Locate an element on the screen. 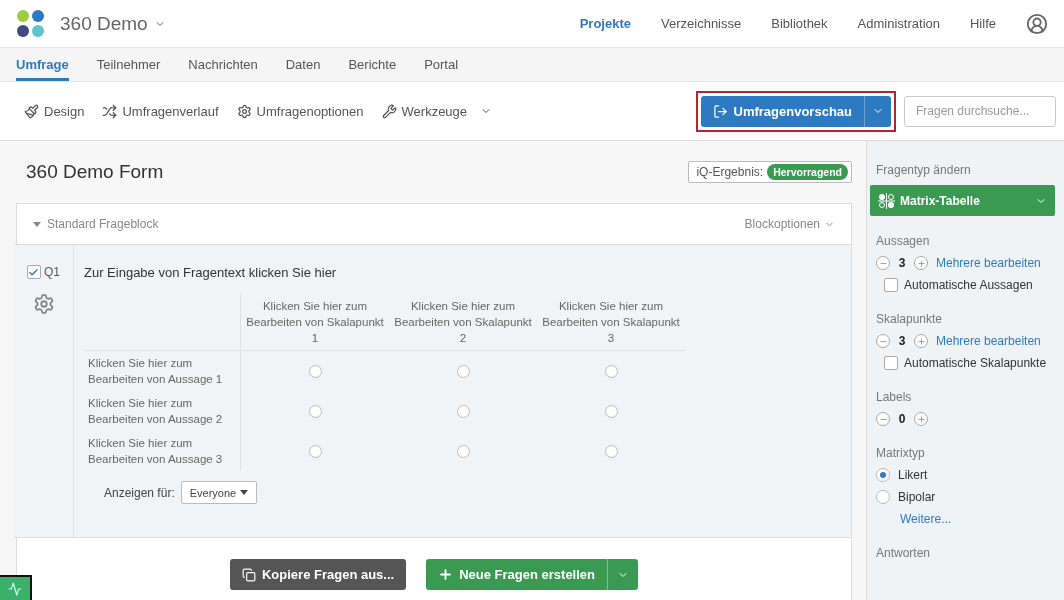 The height and width of the screenshot is (600, 1064). toolbar-button: Umfragenoptionen is located at coordinates (300, 111).